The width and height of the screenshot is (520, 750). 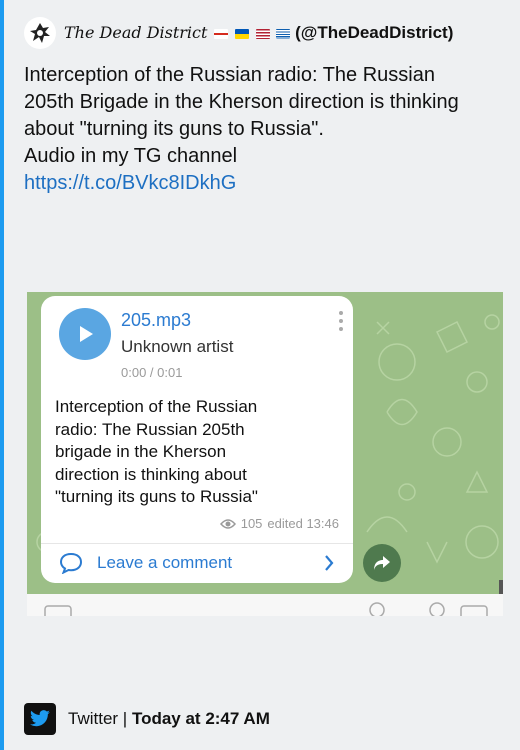 I want to click on message-line: brigade in the Kherson, so click(x=141, y=451).